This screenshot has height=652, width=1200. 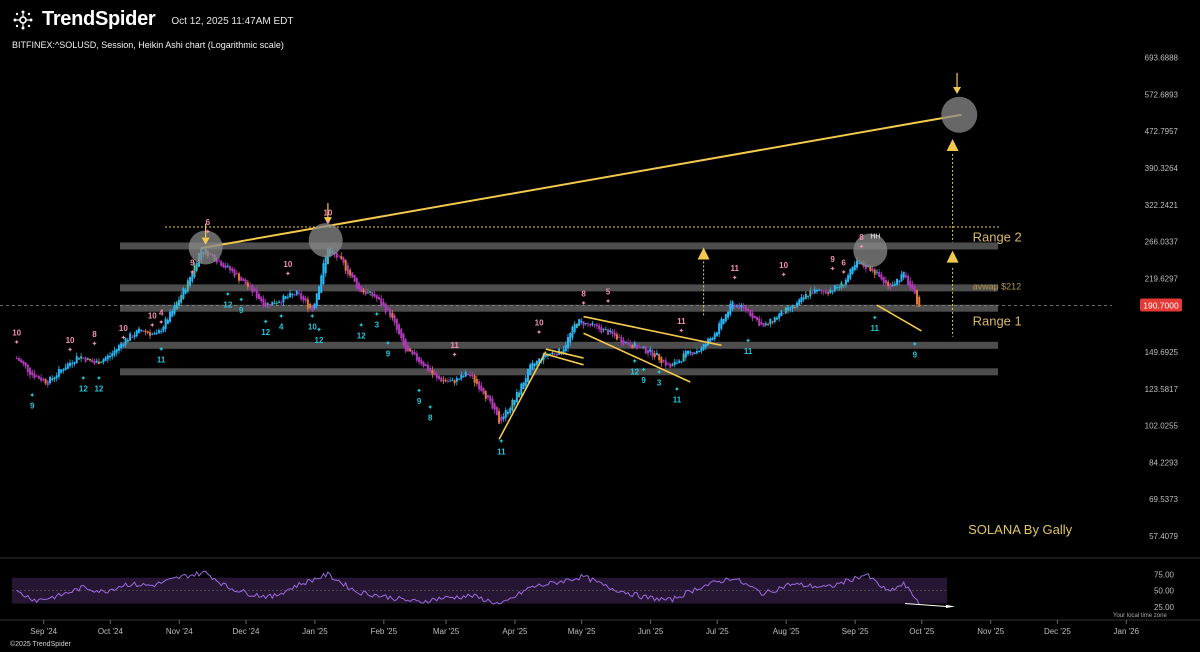 I want to click on bottom-count-marker-4: ✦, so click(x=161, y=350).